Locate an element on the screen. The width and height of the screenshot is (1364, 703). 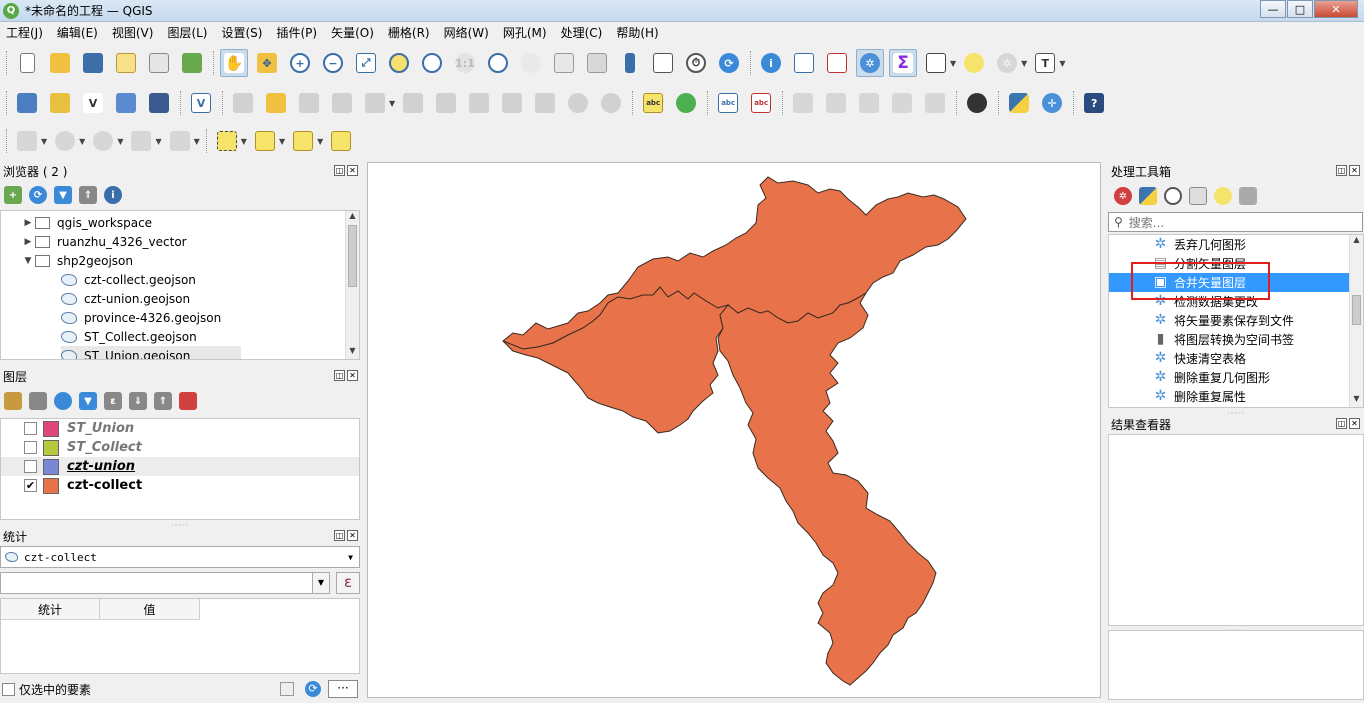
undo-icon is located at coordinates (578, 103).